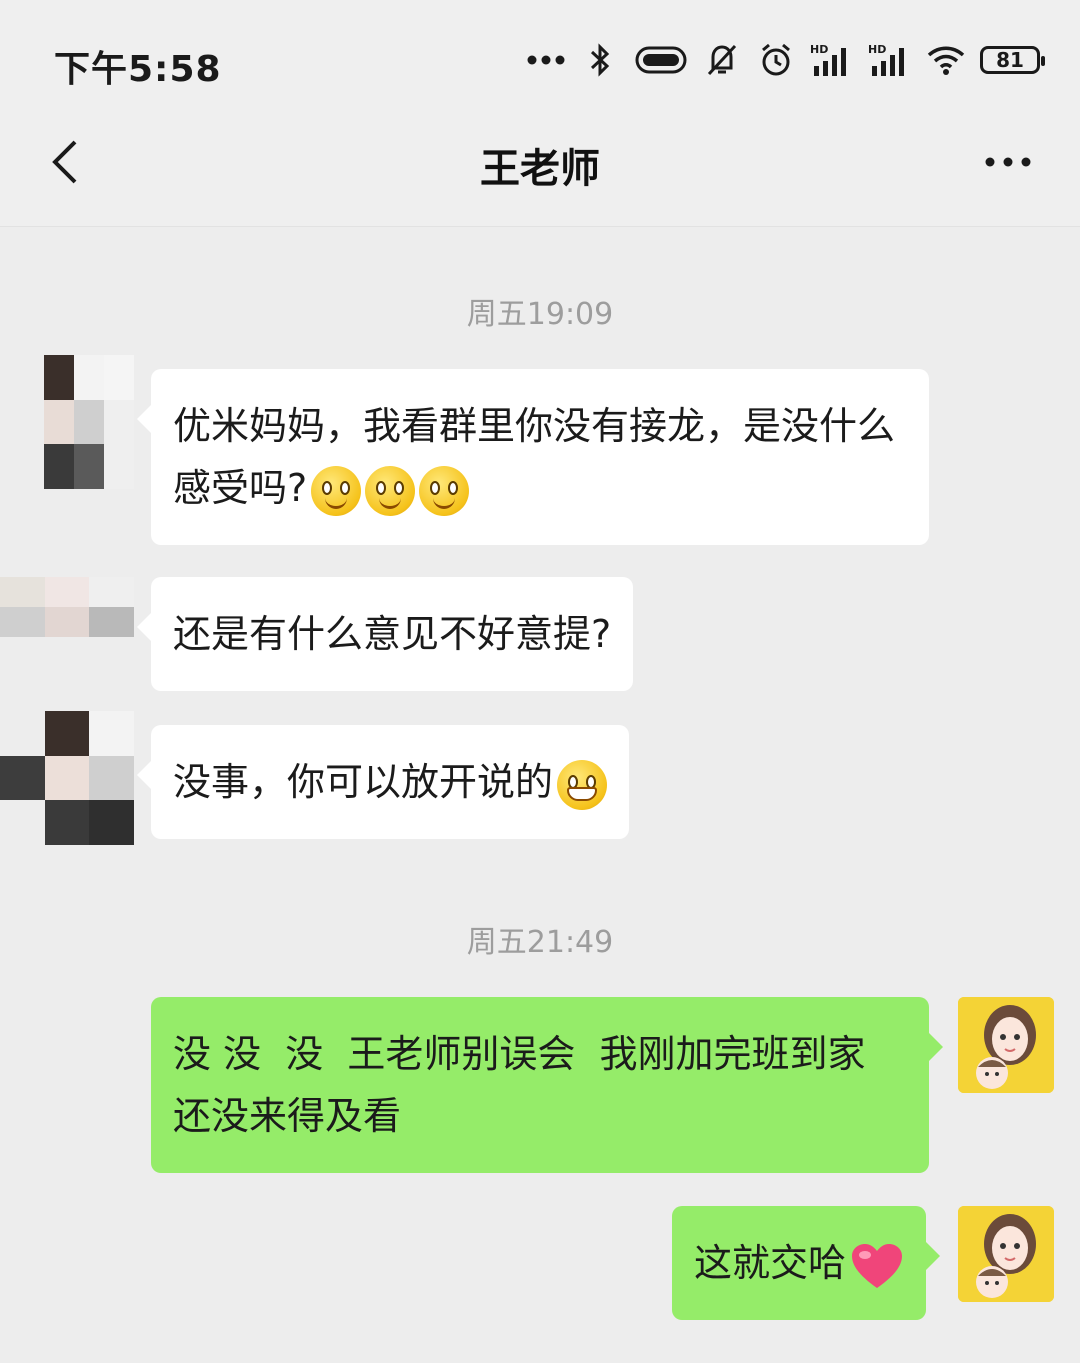 Image resolution: width=1080 pixels, height=1363 pixels. What do you see at coordinates (776, 60) in the screenshot?
I see `alarm-icon` at bounding box center [776, 60].